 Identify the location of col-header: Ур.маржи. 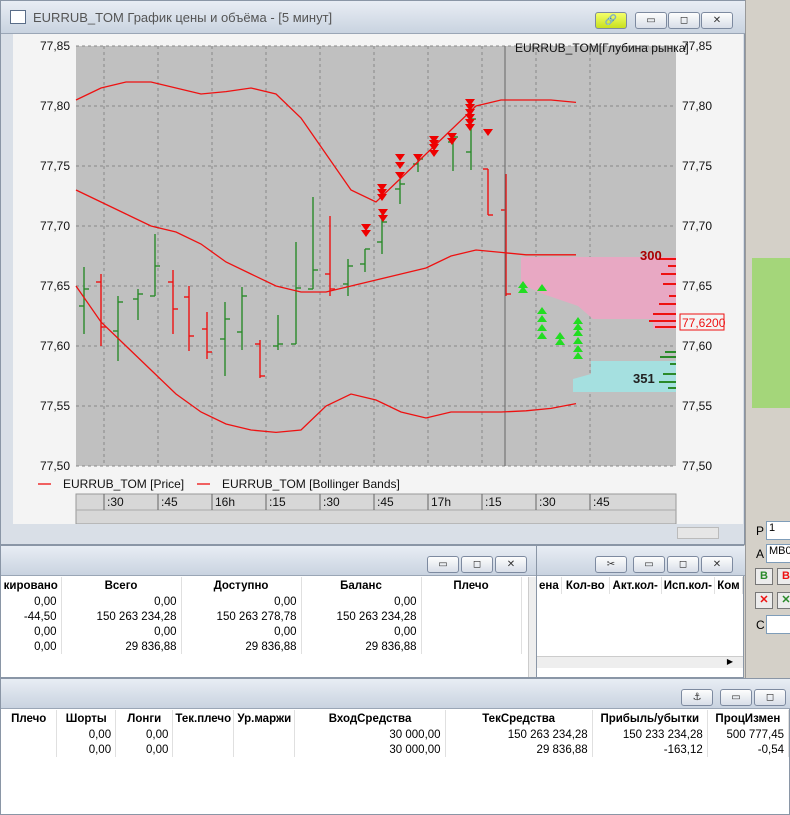
(264, 718).